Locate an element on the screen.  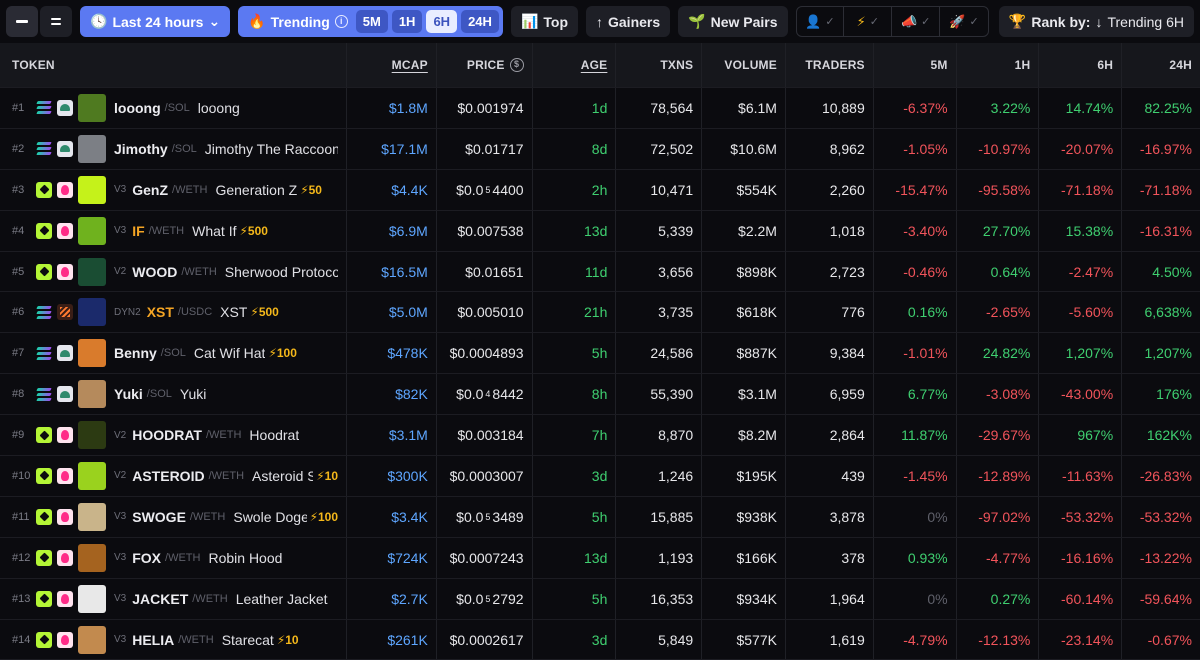
price-value: $0.003184 is located at coordinates (490, 435).